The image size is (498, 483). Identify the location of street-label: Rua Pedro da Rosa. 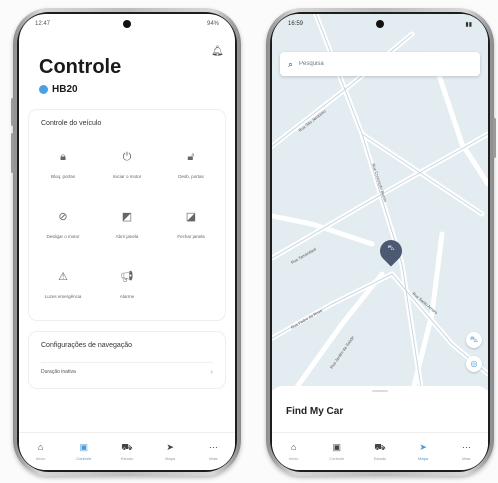
(307, 319).